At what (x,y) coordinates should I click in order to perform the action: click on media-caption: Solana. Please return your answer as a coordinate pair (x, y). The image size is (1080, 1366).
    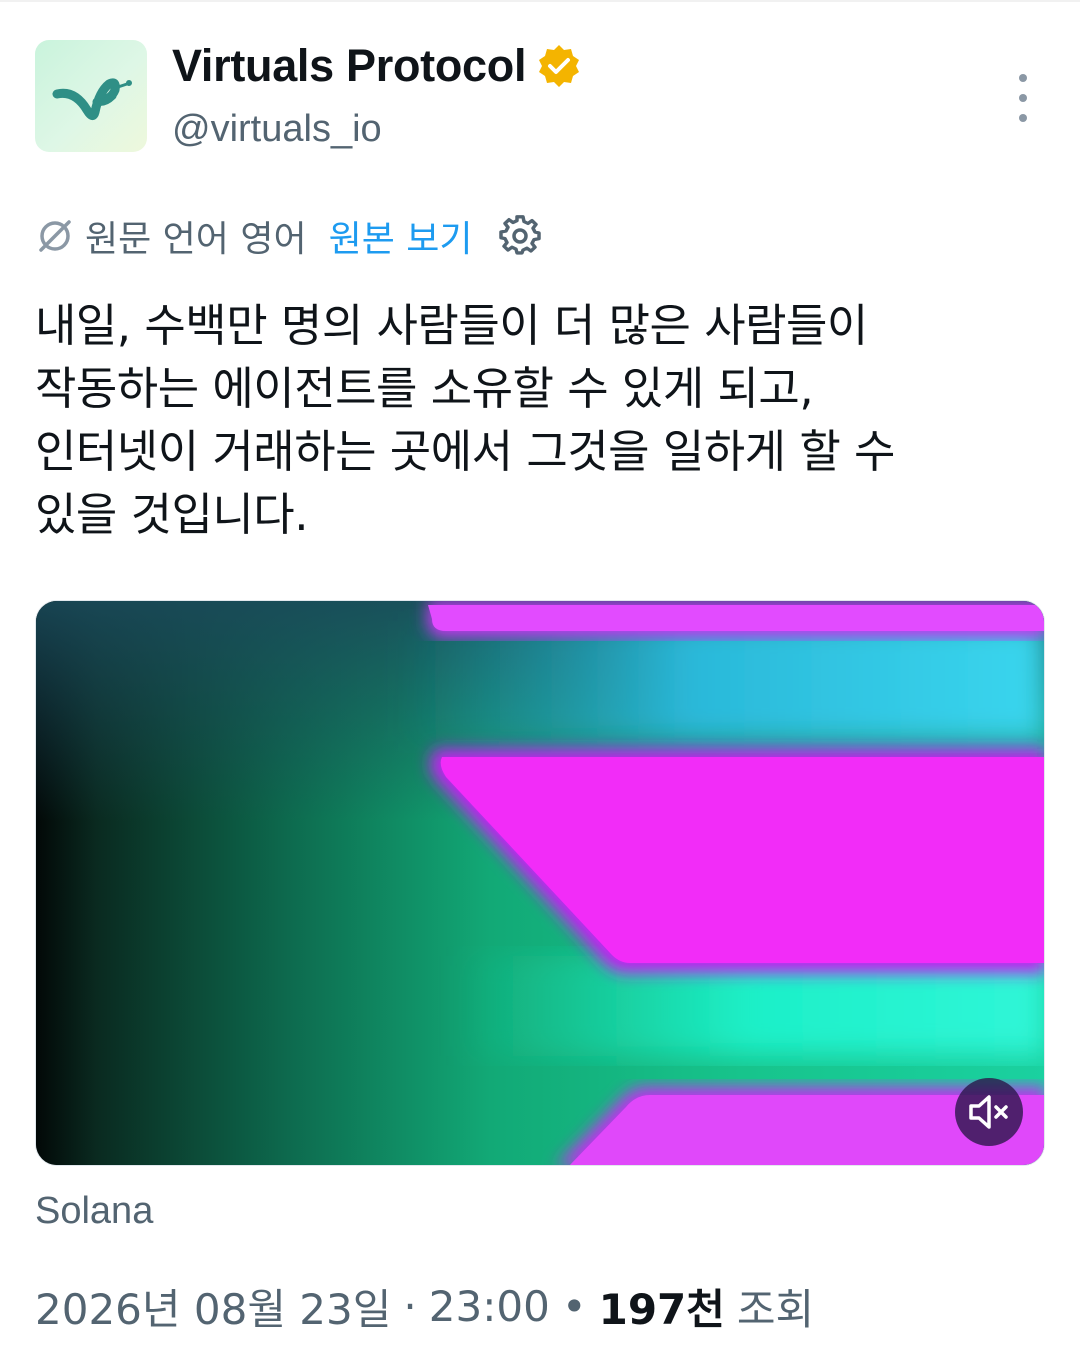
    Looking at the image, I should click on (94, 1211).